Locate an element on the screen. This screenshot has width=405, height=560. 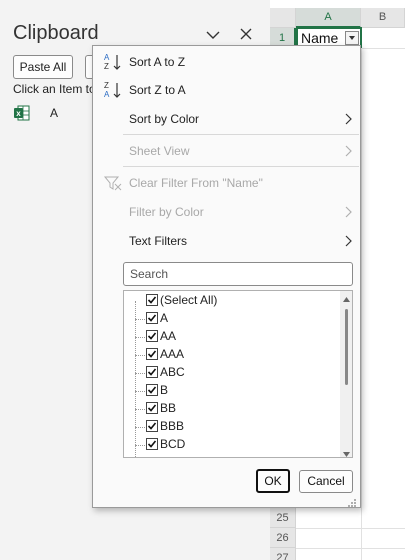
list-item: BCD is located at coordinates (231, 445).